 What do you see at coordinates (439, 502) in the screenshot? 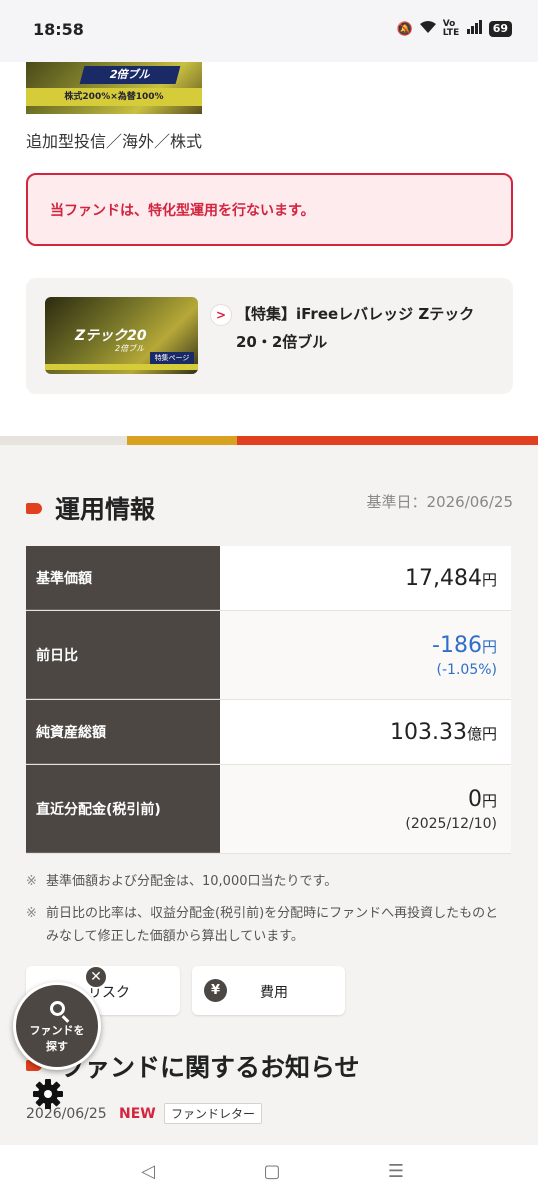
I see `base-date: 基準日：2026/06/25` at bounding box center [439, 502].